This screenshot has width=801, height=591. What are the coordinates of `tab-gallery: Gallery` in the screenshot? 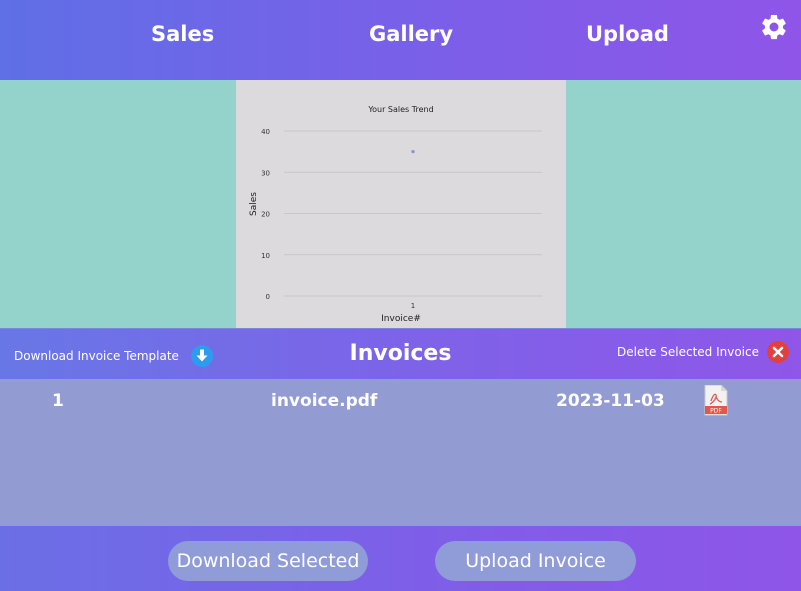 It's located at (411, 34).